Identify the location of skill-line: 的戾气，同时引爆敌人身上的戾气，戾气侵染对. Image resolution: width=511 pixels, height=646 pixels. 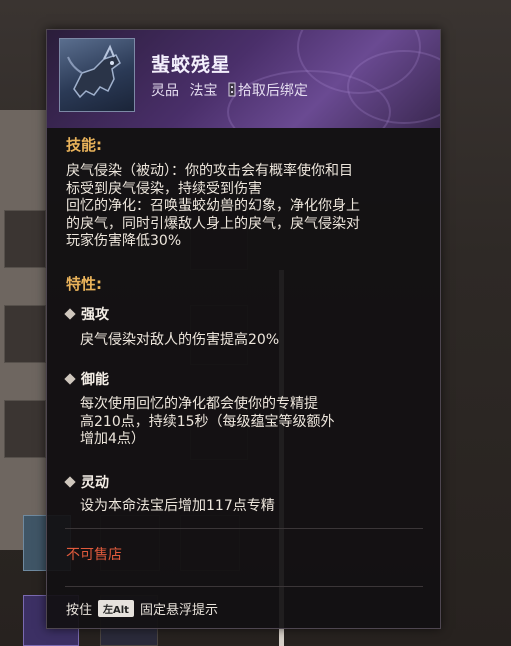
(213, 223).